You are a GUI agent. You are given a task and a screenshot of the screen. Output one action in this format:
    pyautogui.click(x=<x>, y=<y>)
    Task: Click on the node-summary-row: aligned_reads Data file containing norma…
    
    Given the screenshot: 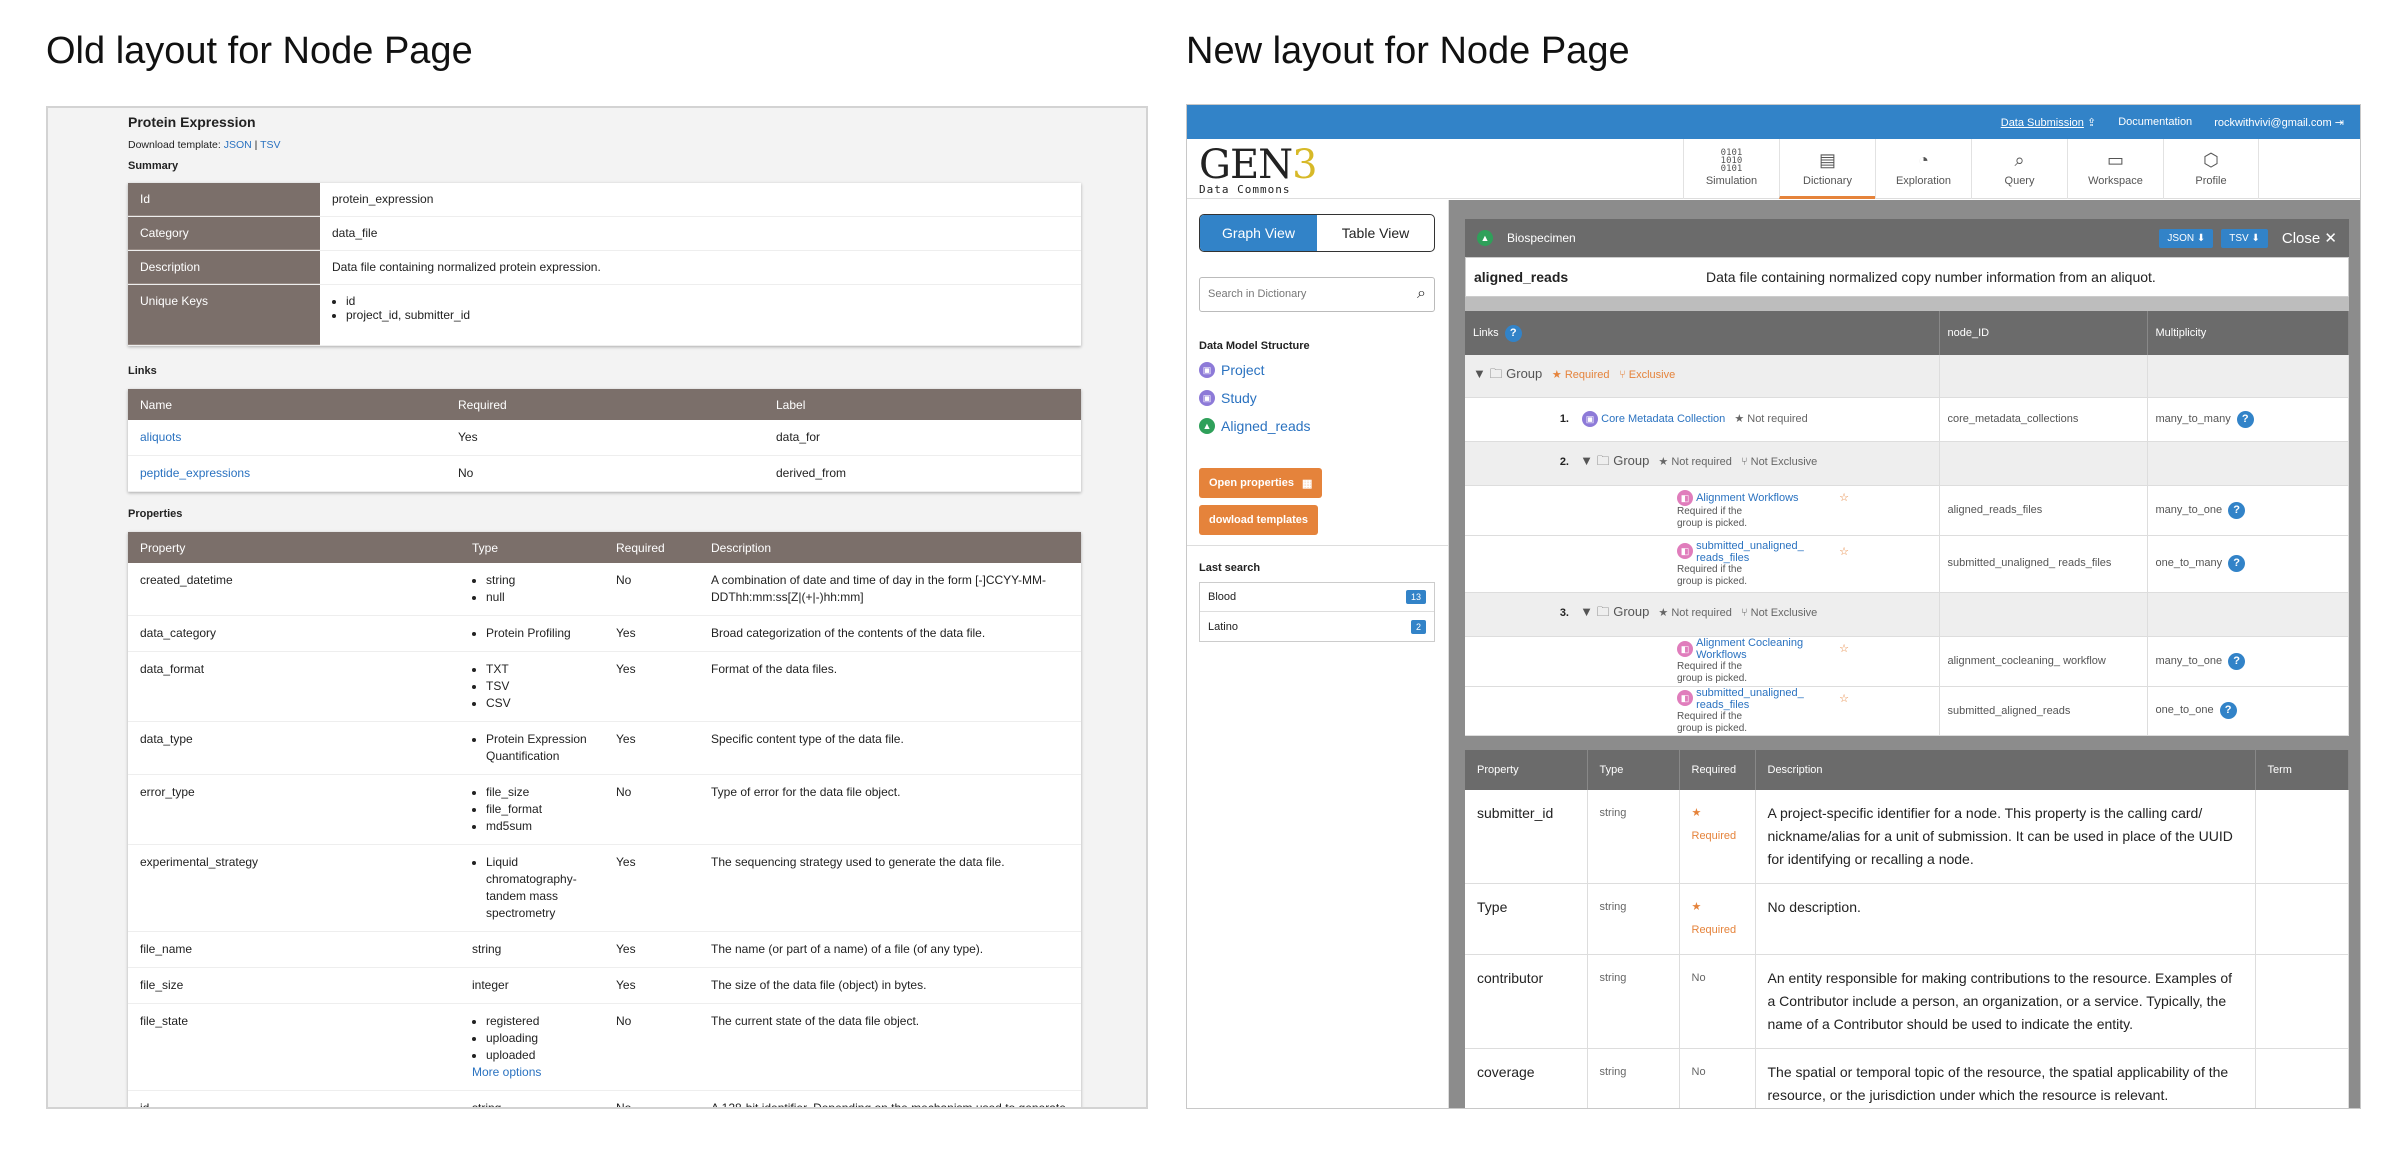 What is the action you would take?
    pyautogui.click(x=1907, y=277)
    